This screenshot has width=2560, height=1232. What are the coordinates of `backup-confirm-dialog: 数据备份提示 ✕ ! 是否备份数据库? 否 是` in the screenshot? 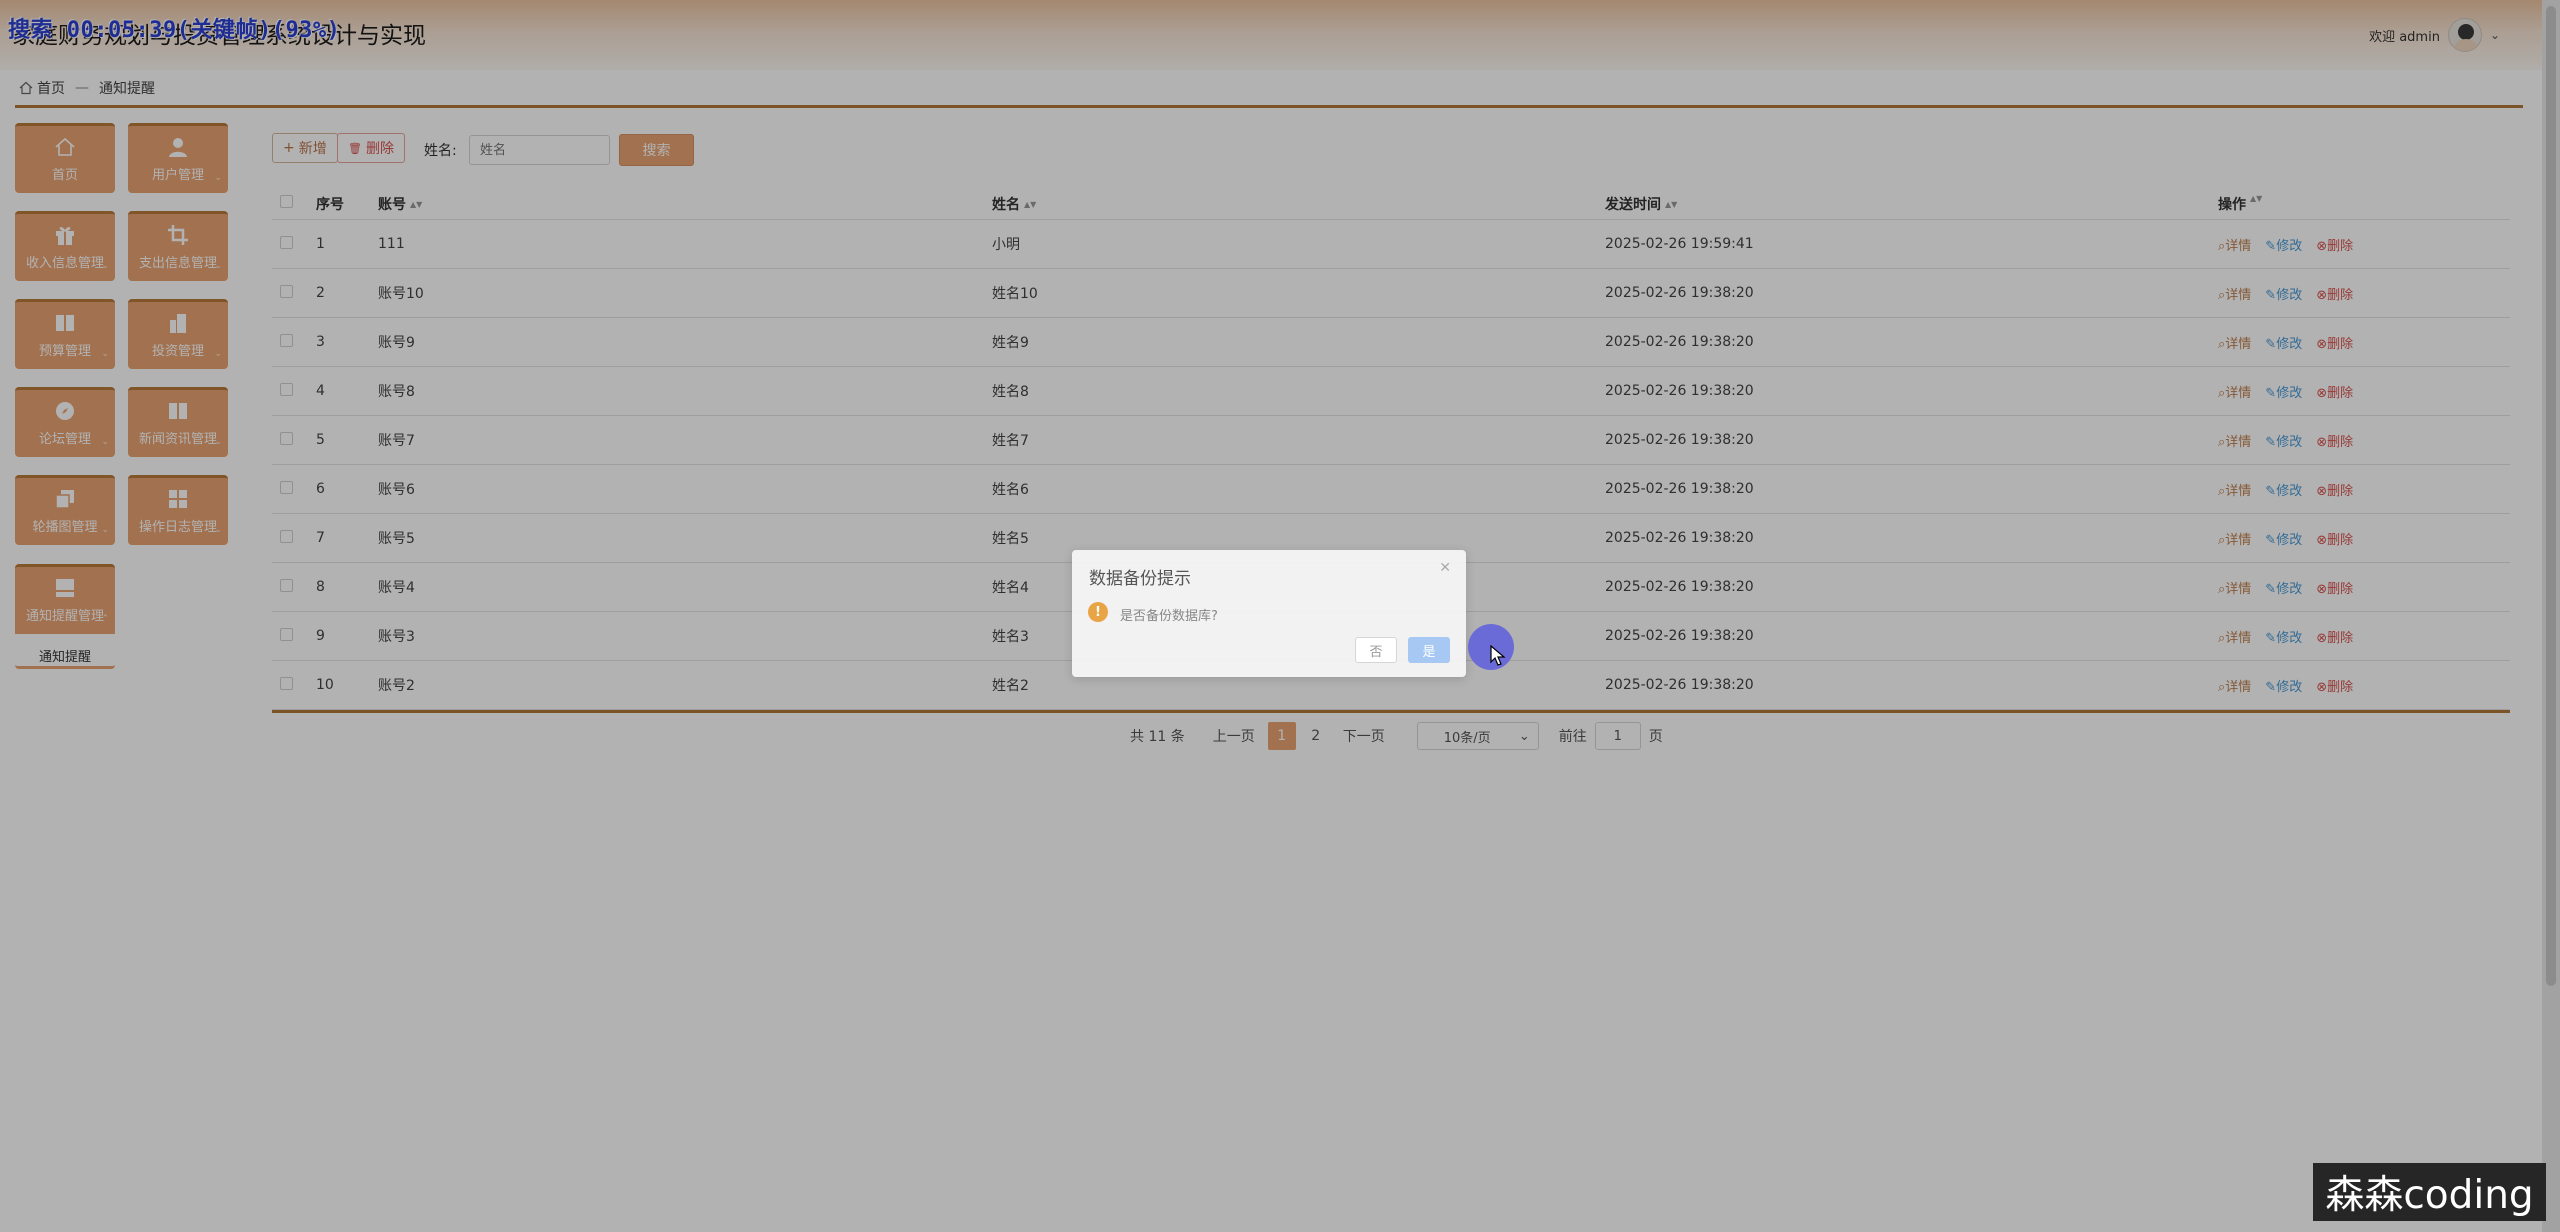 It's located at (1269, 613).